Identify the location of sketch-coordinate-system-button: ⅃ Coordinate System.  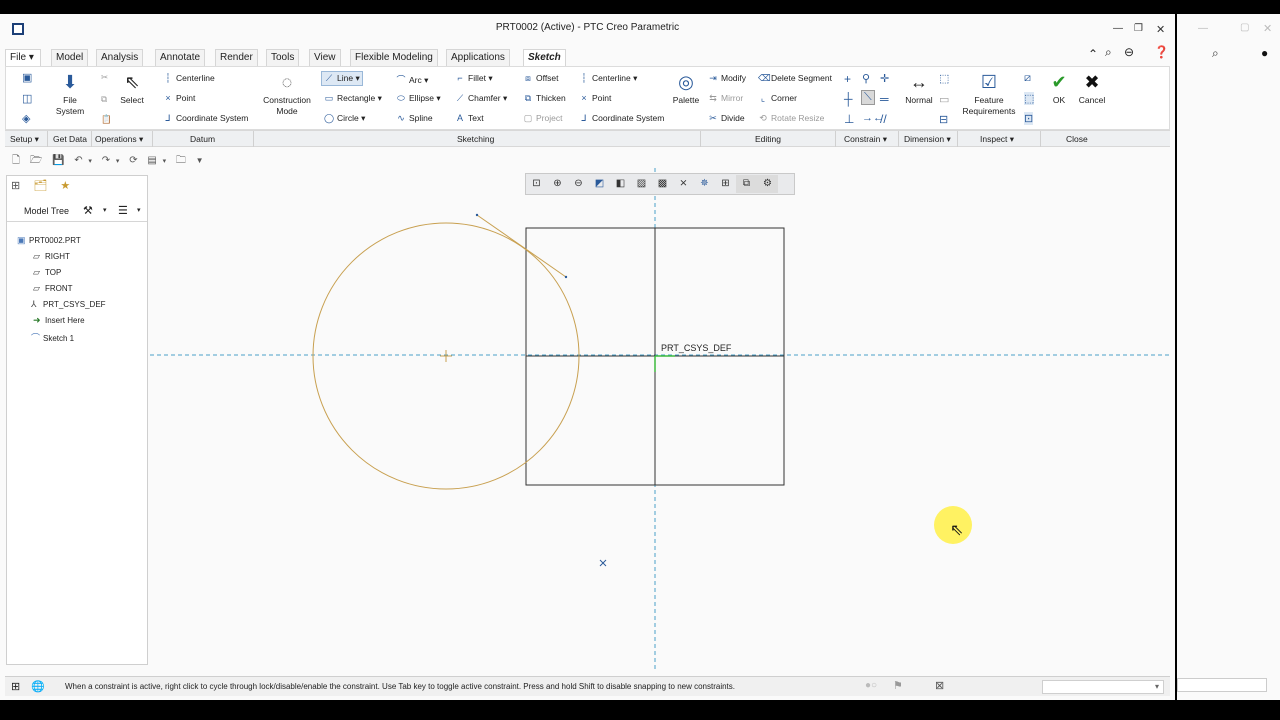
(621, 118).